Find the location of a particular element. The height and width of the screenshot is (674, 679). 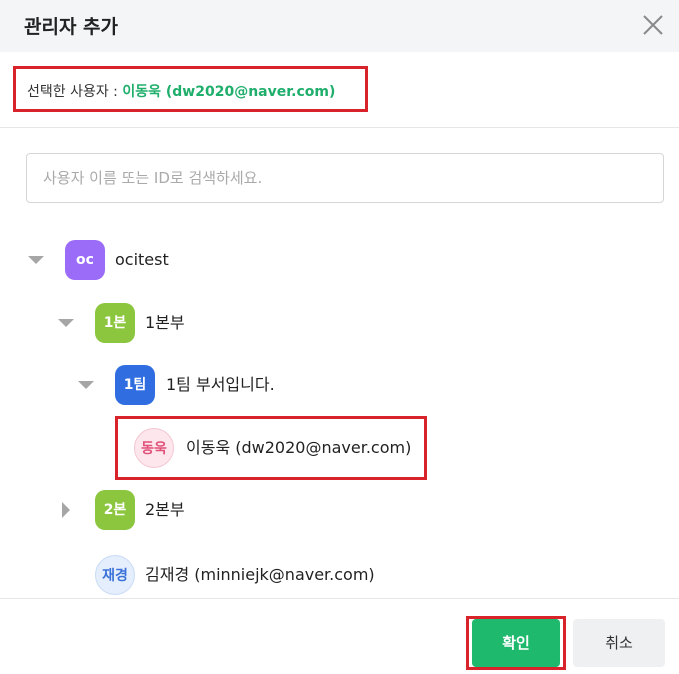

dialog-title: 관리자 추가 is located at coordinates (71, 27).